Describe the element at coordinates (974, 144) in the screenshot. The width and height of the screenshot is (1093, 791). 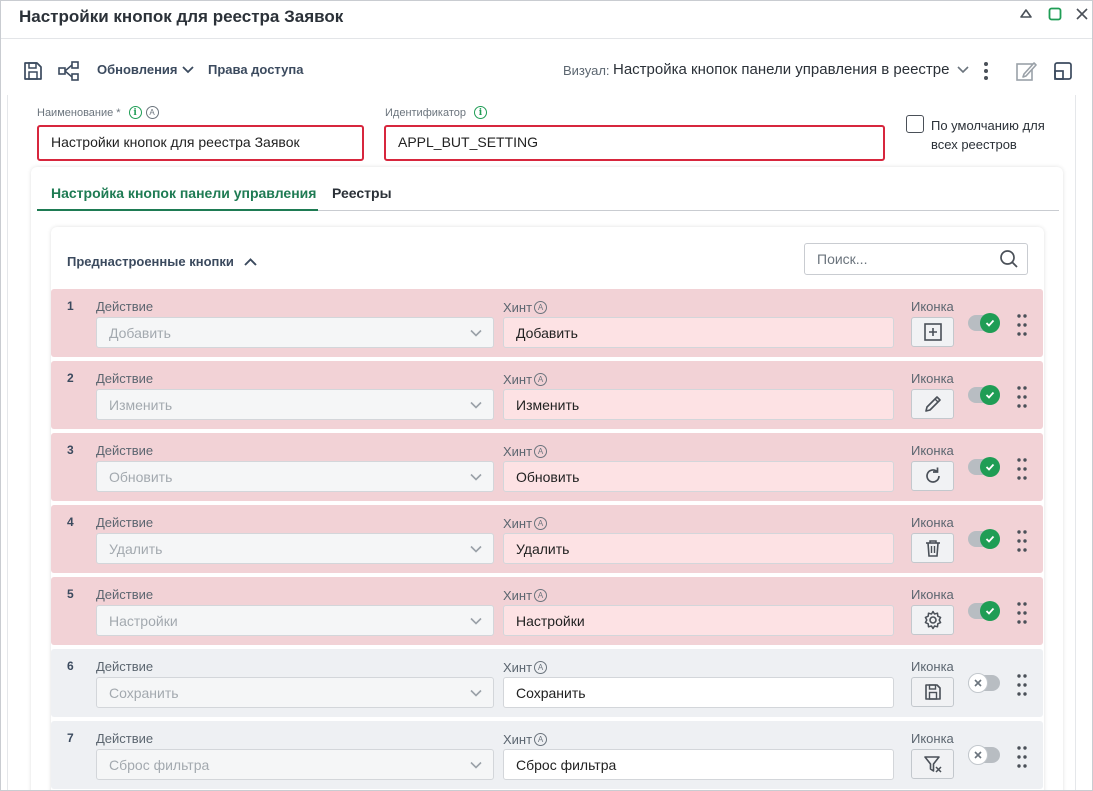
I see `default-label-line2: всех реестров` at that location.